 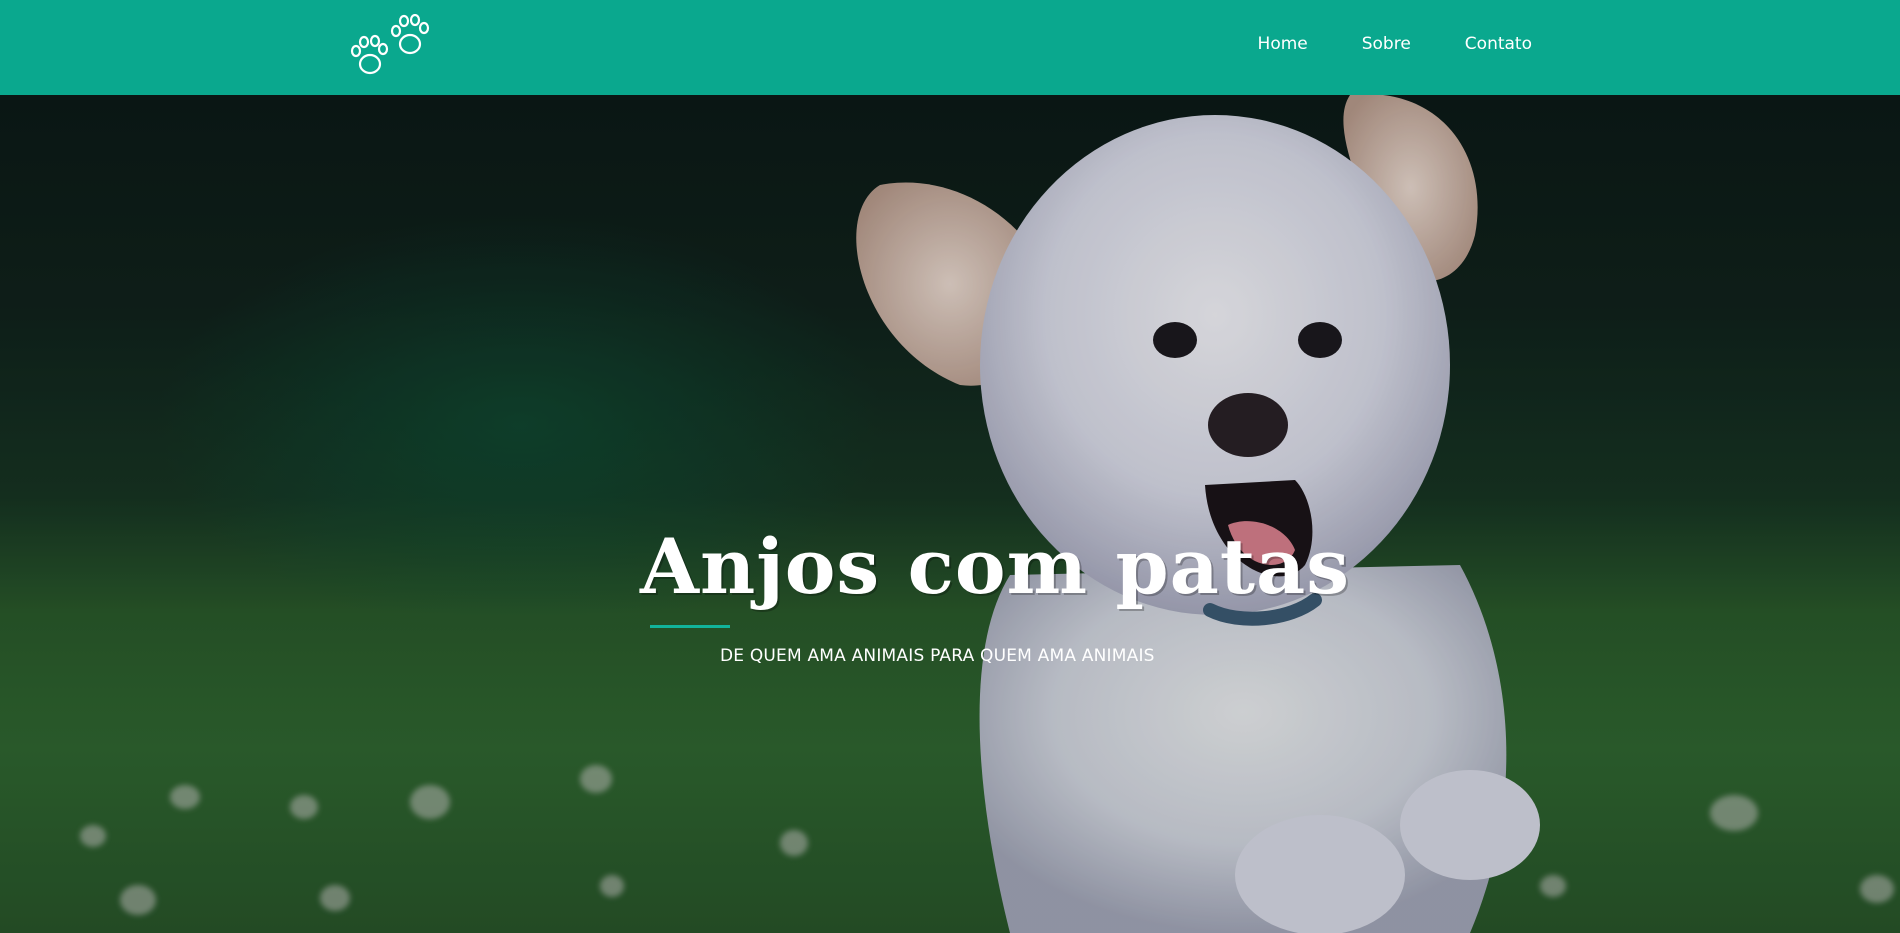 I want to click on main-nav: Home Sobre Contato, so click(x=1368, y=44).